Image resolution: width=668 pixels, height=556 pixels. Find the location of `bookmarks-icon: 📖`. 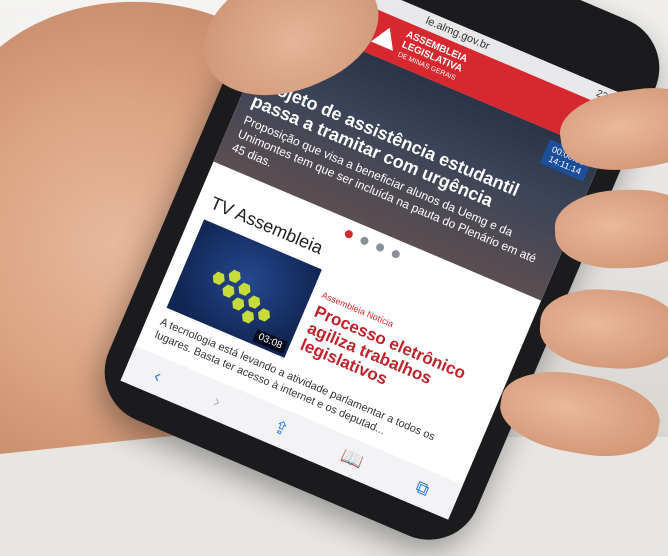

bookmarks-icon: 📖 is located at coordinates (352, 458).